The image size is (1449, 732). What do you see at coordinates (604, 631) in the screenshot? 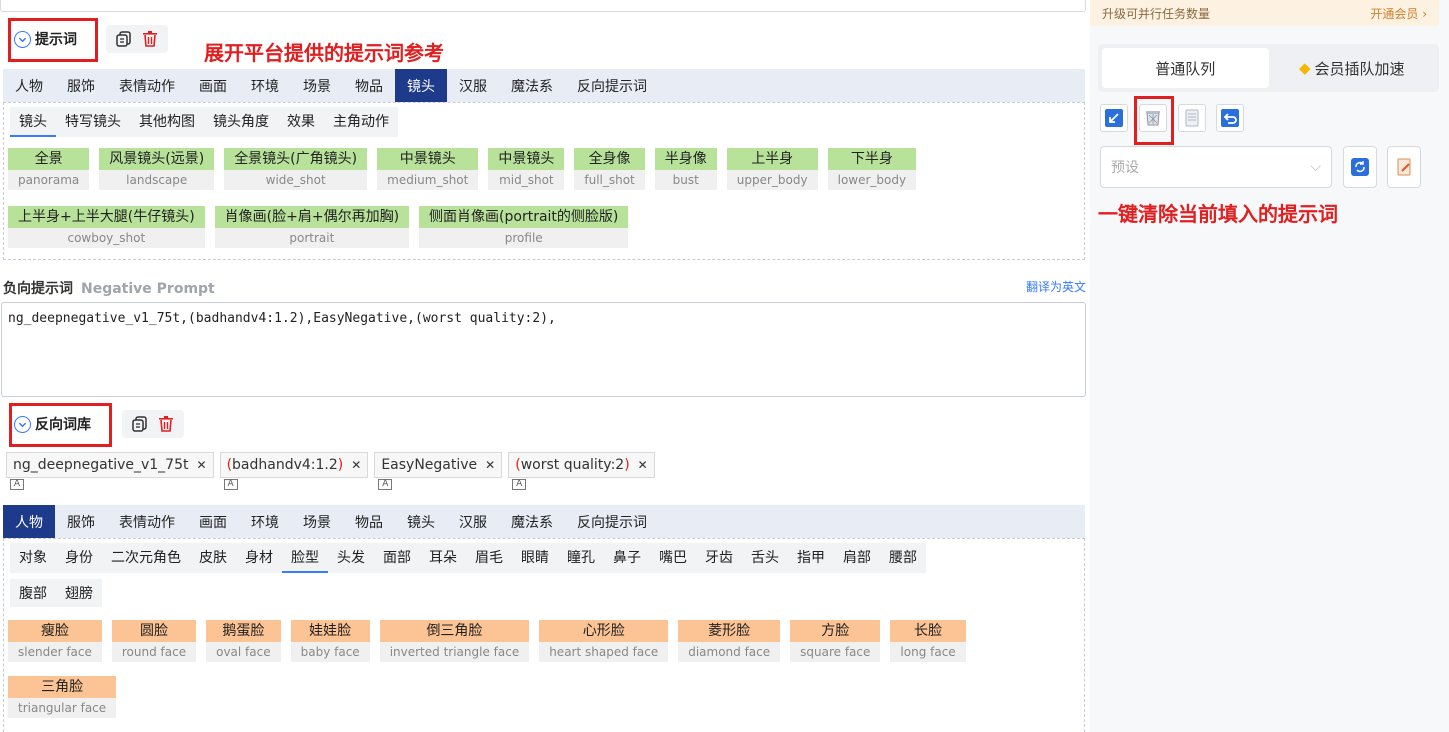
I see `chip-label-zh: 心形脸` at bounding box center [604, 631].